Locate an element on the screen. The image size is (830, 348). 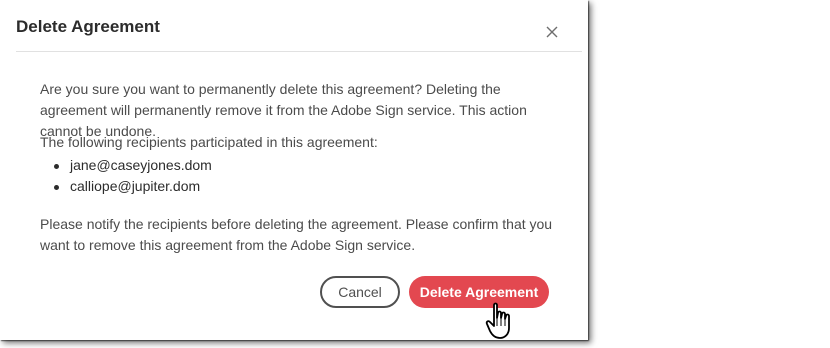
delete-agreement-button: Delete Agreement is located at coordinates (479, 292).